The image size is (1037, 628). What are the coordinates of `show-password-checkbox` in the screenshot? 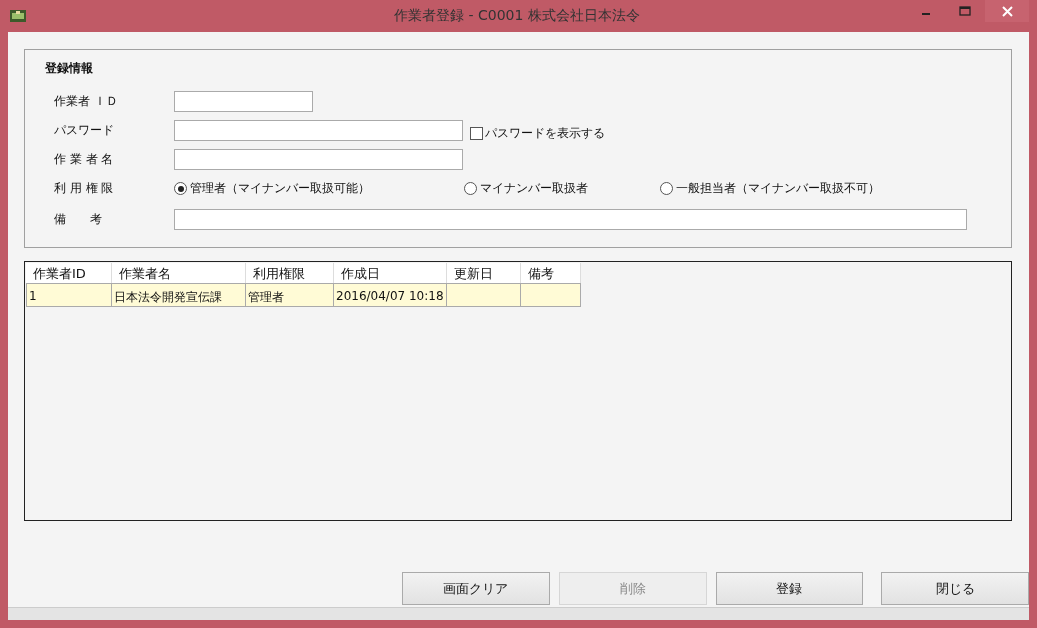 It's located at (476, 133).